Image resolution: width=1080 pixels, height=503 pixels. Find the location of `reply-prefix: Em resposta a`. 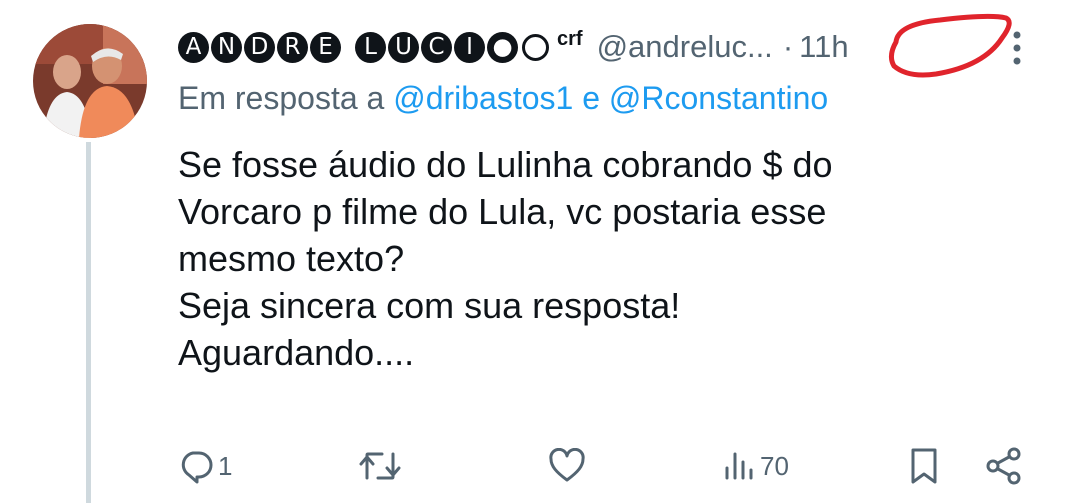

reply-prefix: Em resposta a is located at coordinates (281, 98).